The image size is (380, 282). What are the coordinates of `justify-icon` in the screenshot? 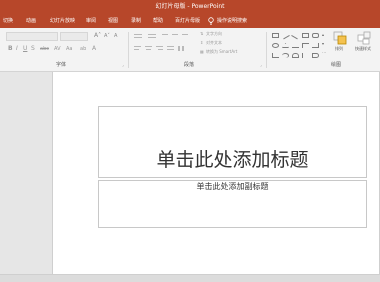 It's located at (170, 46).